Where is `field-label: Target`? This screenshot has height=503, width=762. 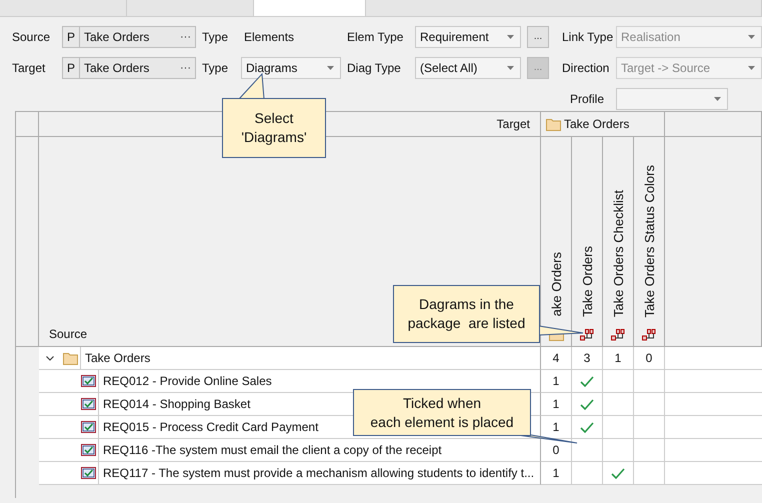
field-label: Target is located at coordinates (29, 67).